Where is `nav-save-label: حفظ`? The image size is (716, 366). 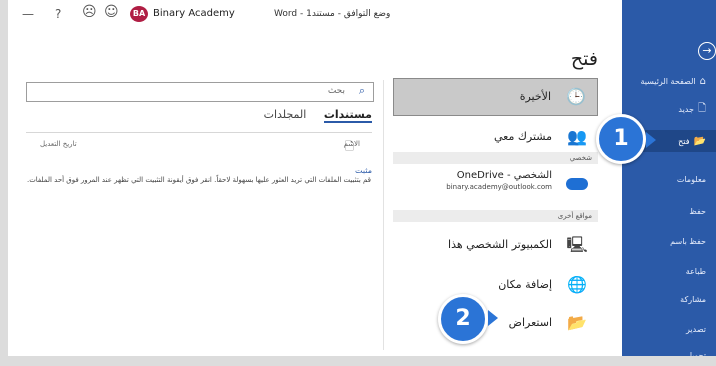 nav-save-label: حفظ is located at coordinates (697, 211).